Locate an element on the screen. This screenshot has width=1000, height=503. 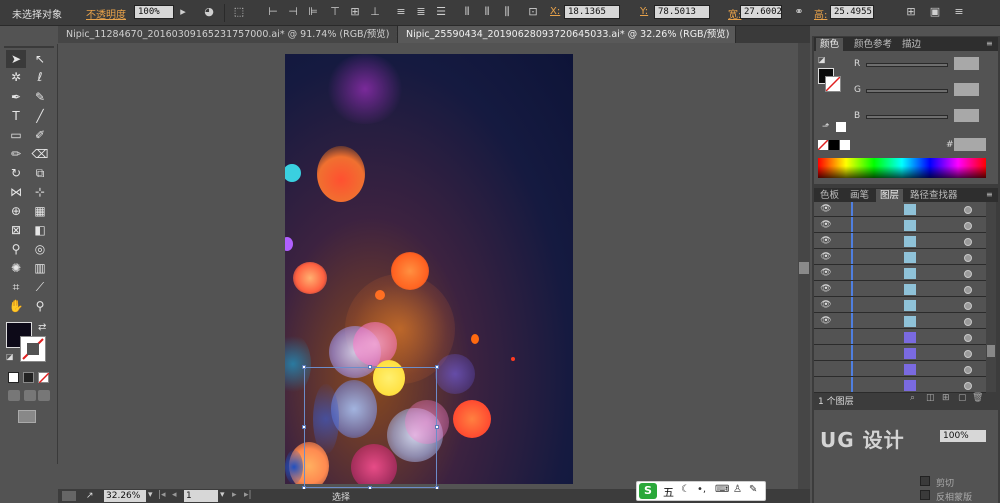
distribute-vcenter-icon: ≣ is located at coordinates (421, 12).